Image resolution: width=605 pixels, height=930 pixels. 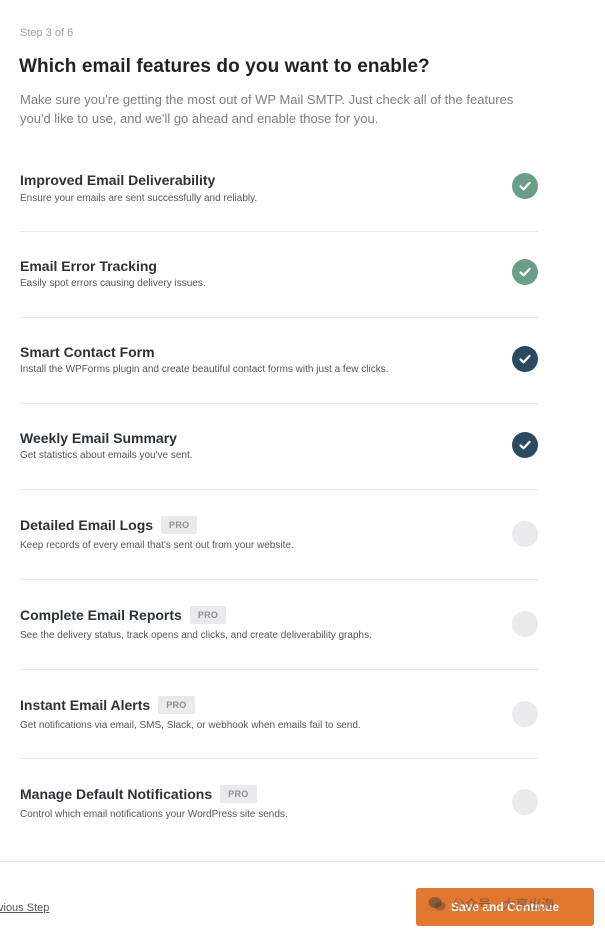 What do you see at coordinates (85, 705) in the screenshot?
I see `feature-name: Instant Email Alerts` at bounding box center [85, 705].